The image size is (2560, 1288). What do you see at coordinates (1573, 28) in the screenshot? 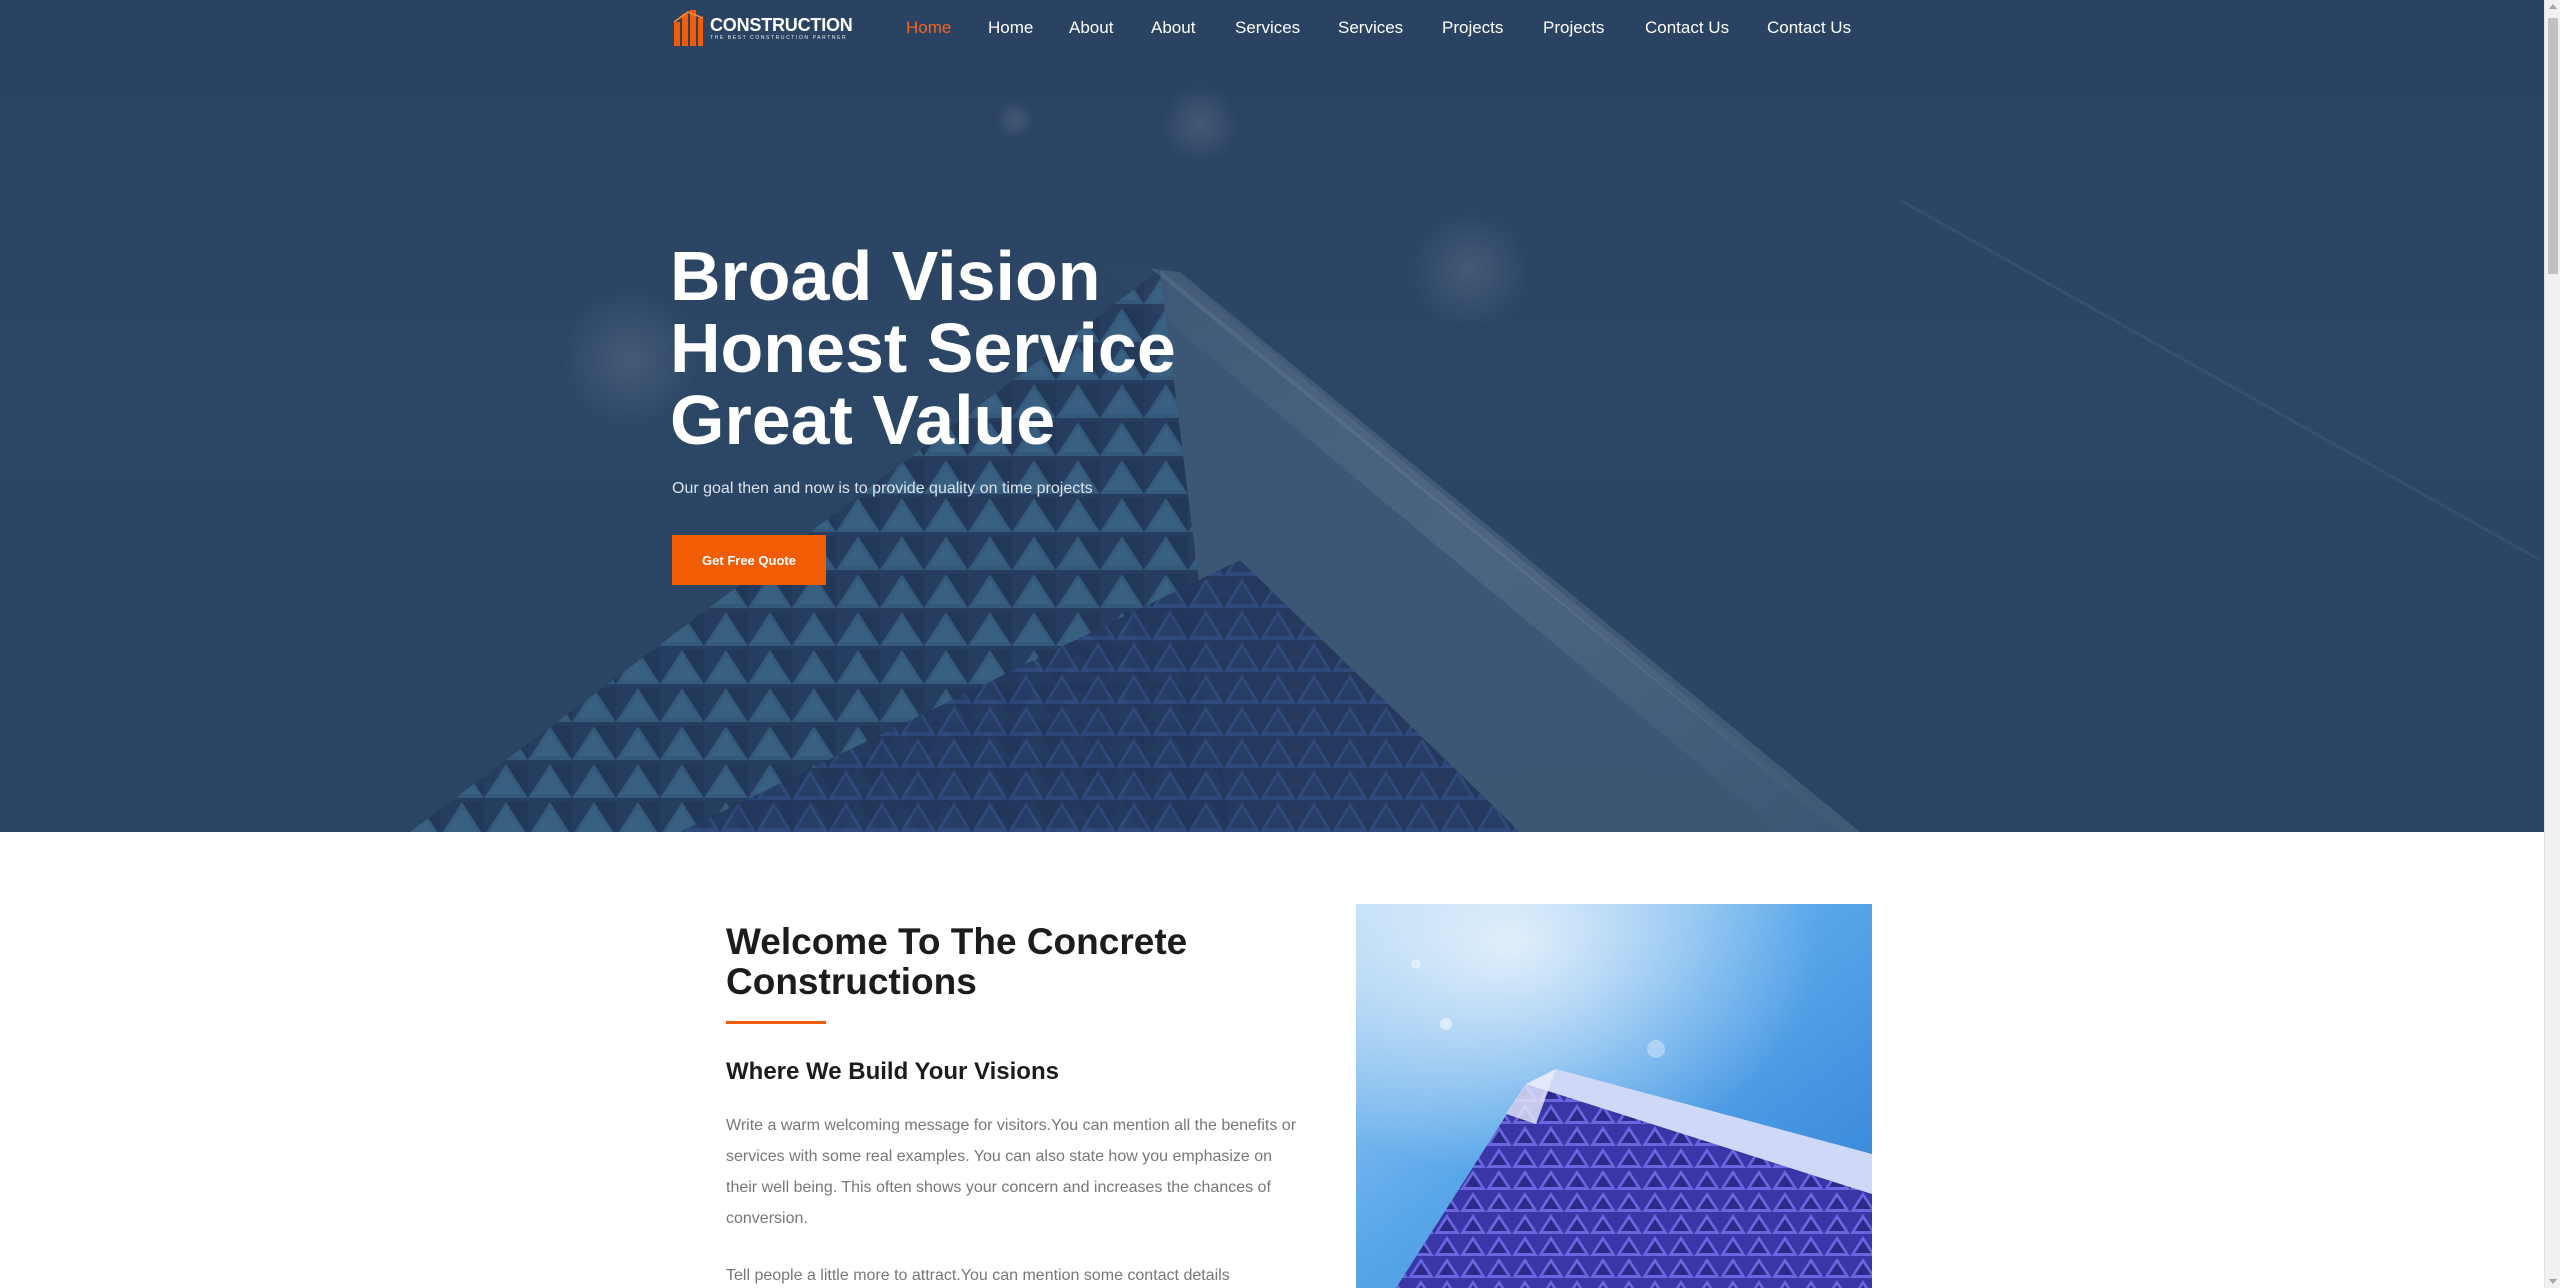
I see `nav-item-projects-2: Projects` at bounding box center [1573, 28].